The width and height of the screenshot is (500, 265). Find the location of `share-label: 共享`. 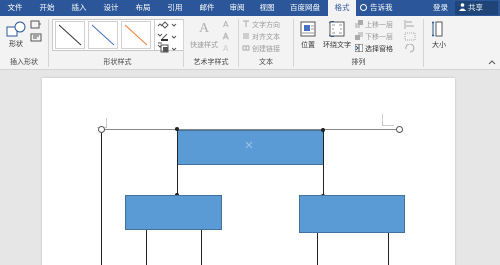

share-label: 共享 is located at coordinates (475, 7).